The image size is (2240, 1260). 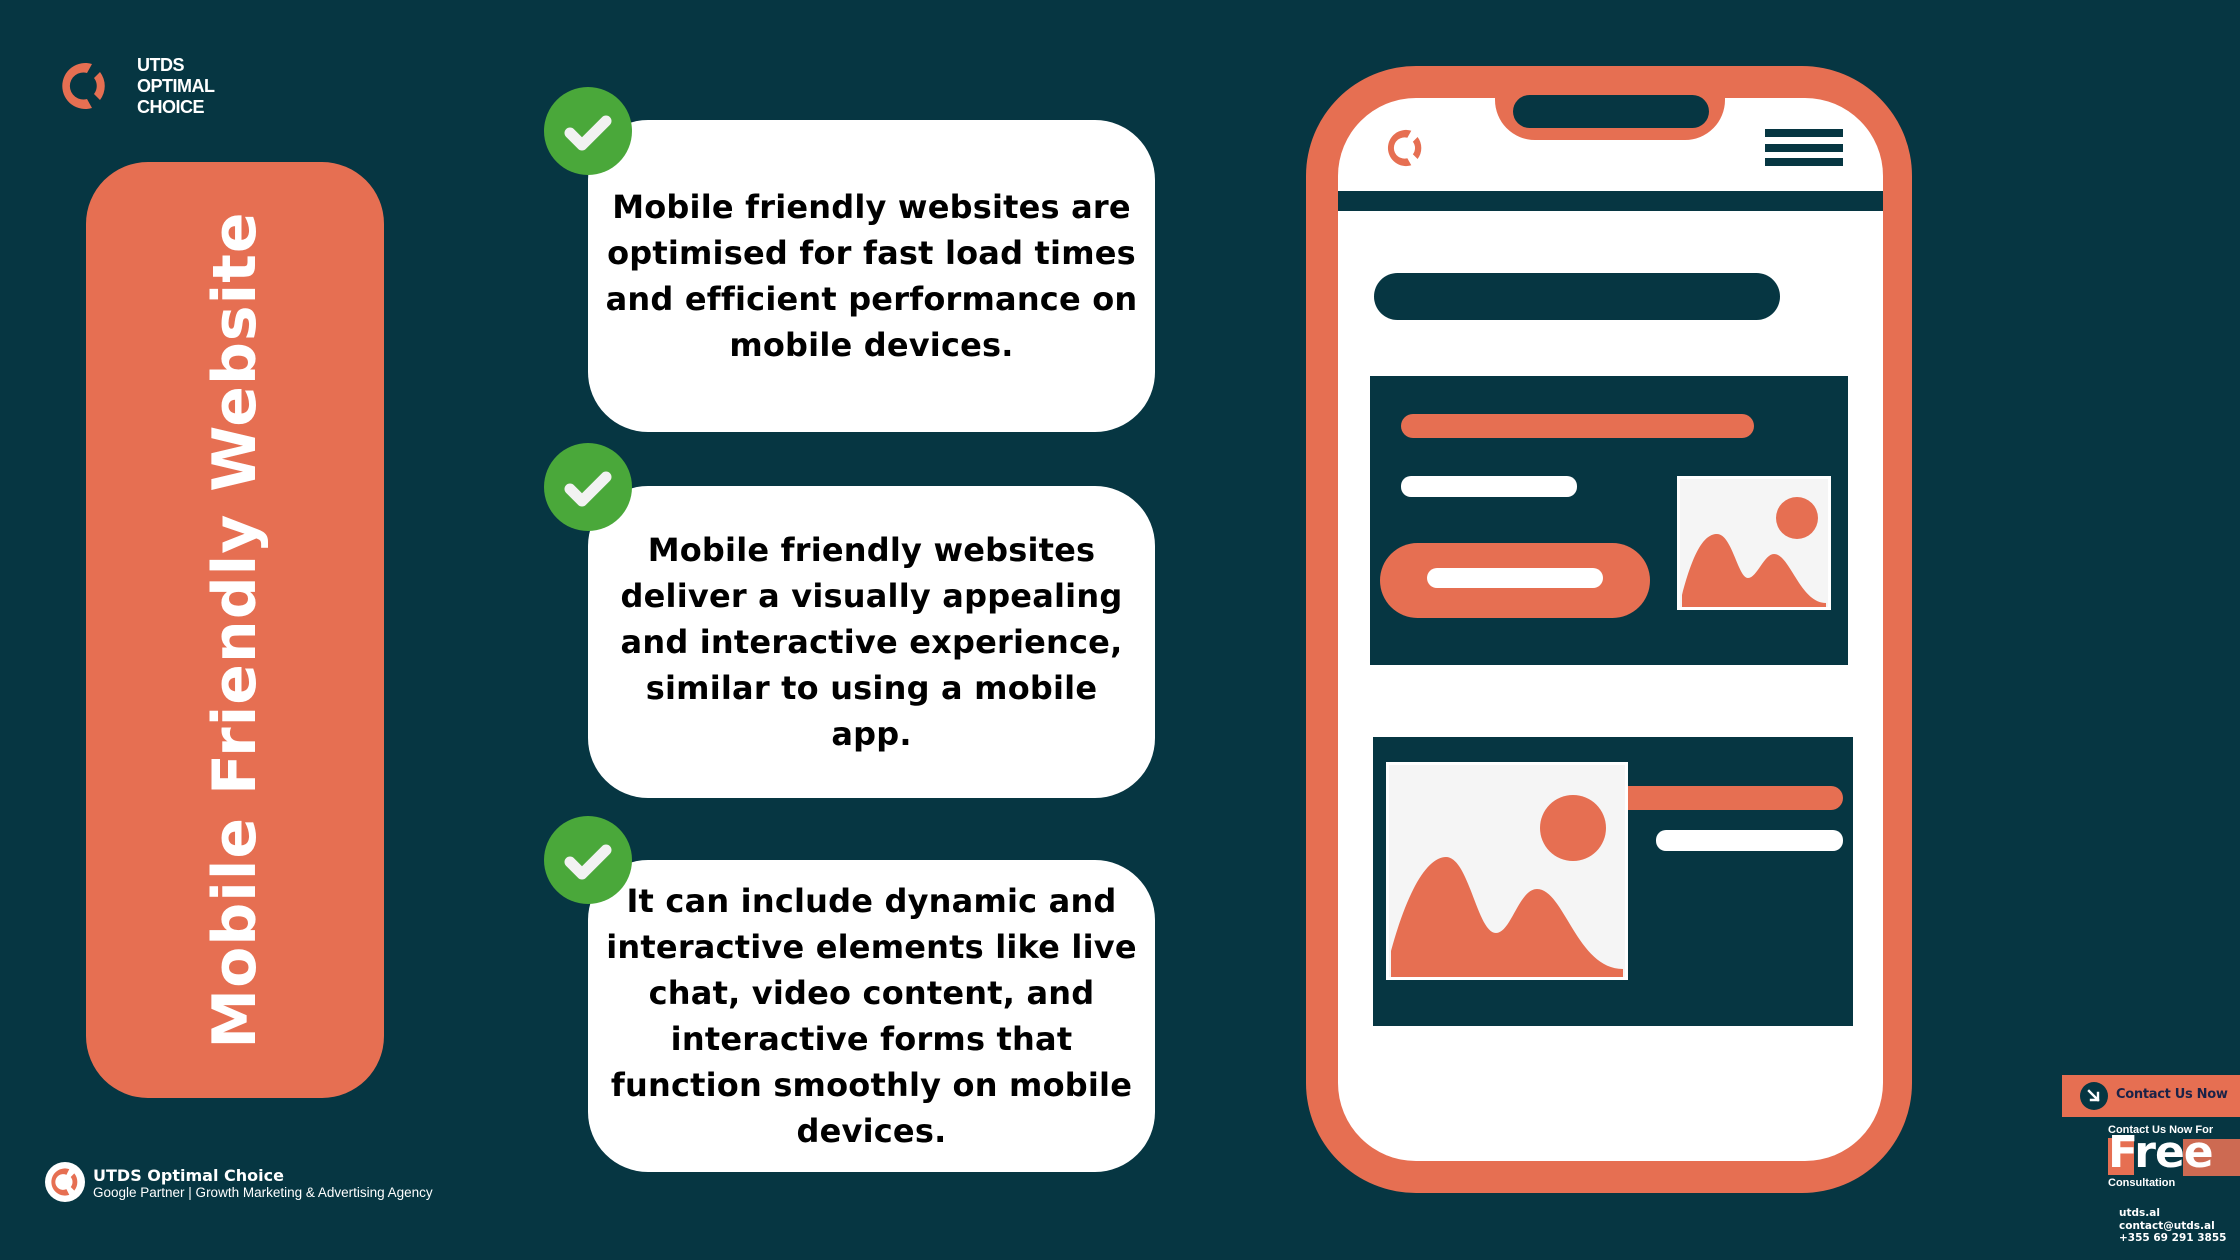 I want to click on phone-search-bar, so click(x=1577, y=296).